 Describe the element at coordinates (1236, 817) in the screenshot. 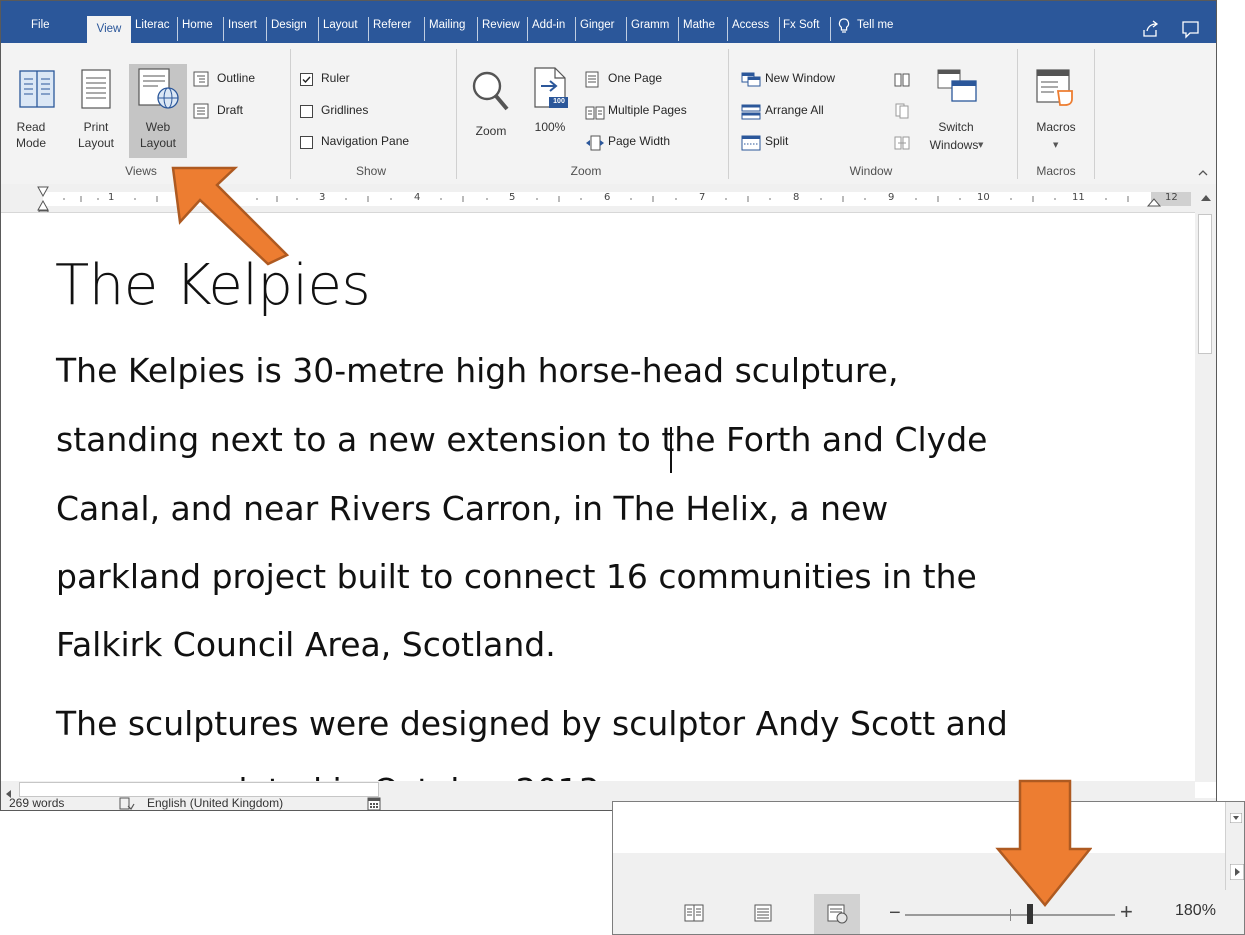

I see `scroll-down-arrow-icon` at that location.